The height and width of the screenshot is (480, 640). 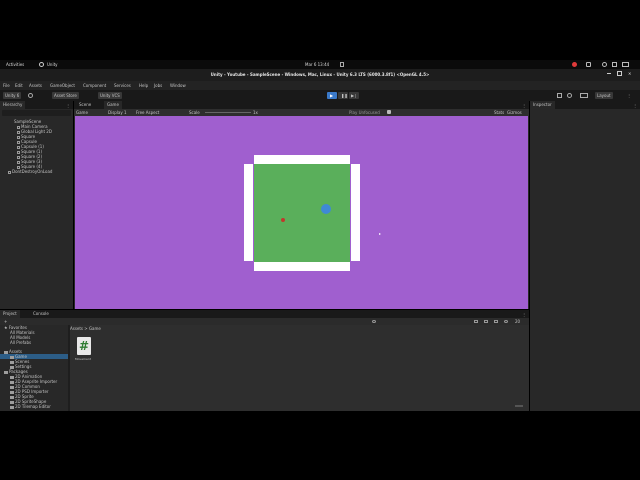 What do you see at coordinates (34, 406) in the screenshot?
I see `package-item: 2D Tilemap Editor` at bounding box center [34, 406].